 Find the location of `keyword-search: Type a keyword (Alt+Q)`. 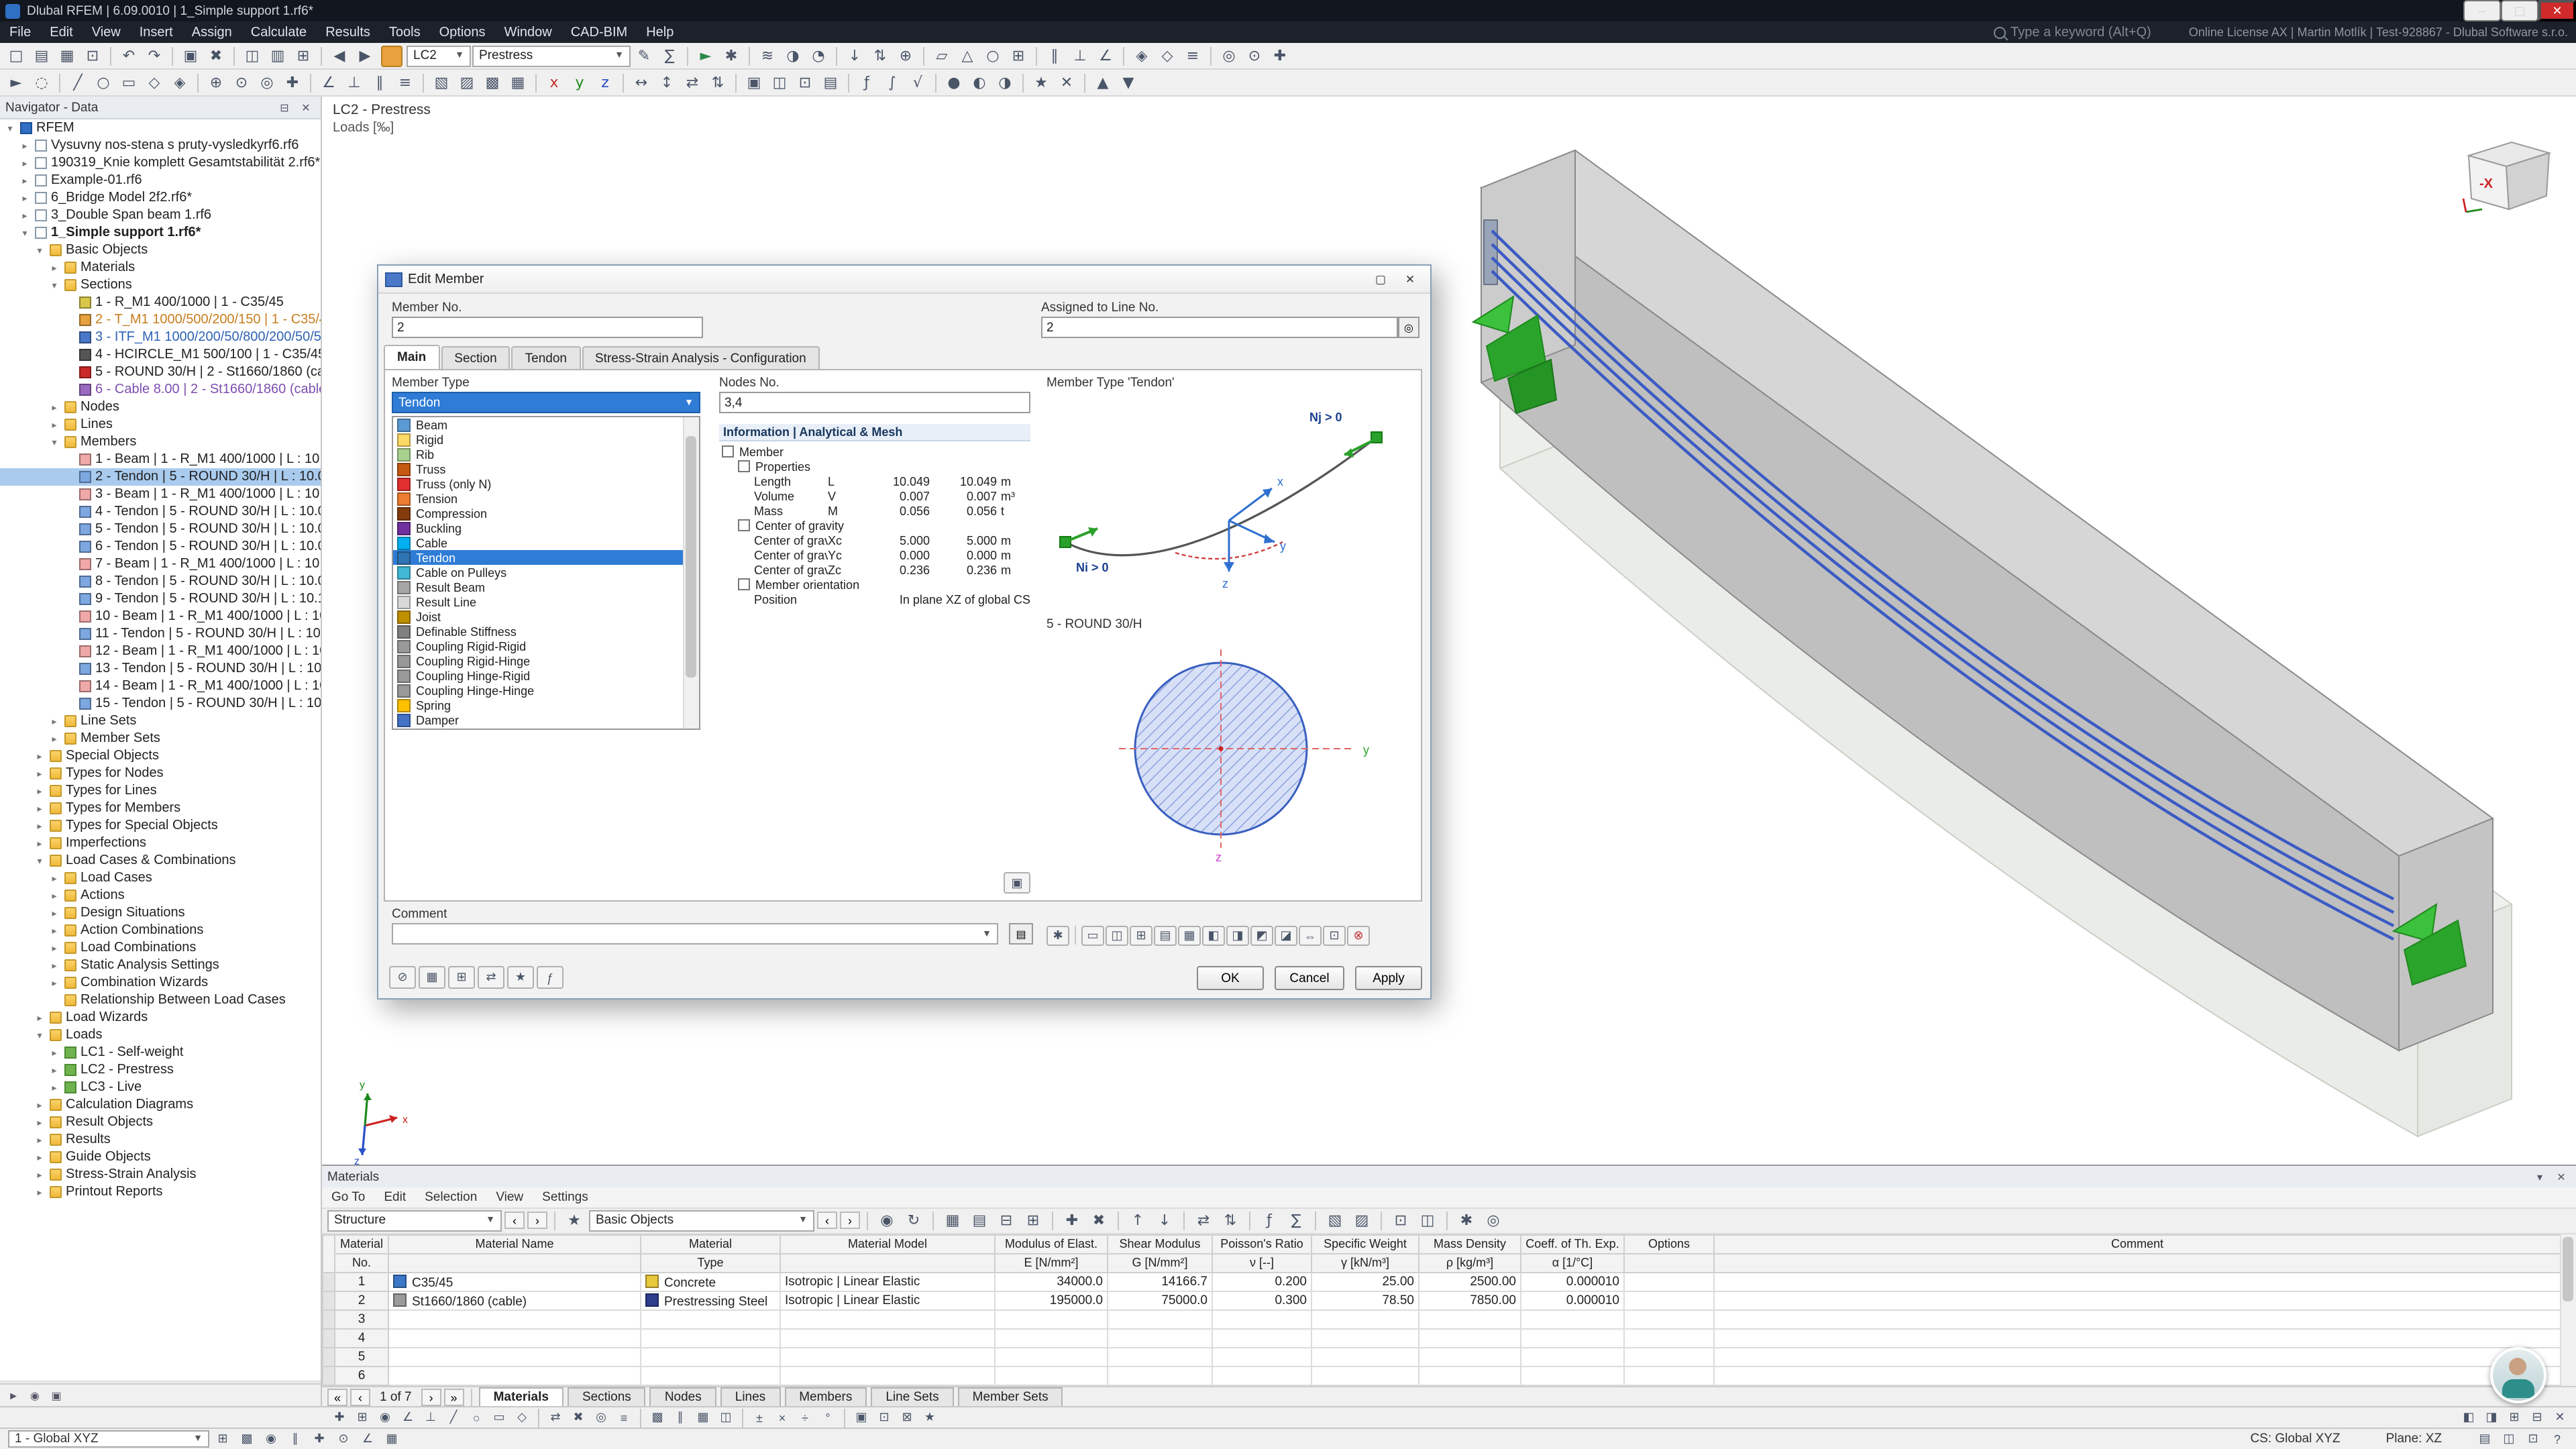

keyword-search: Type a keyword (Alt+Q) is located at coordinates (2072, 32).